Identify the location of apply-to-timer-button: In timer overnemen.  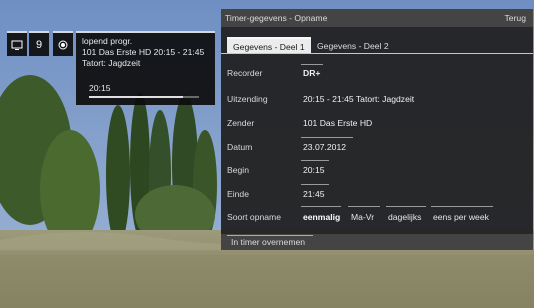
(268, 242).